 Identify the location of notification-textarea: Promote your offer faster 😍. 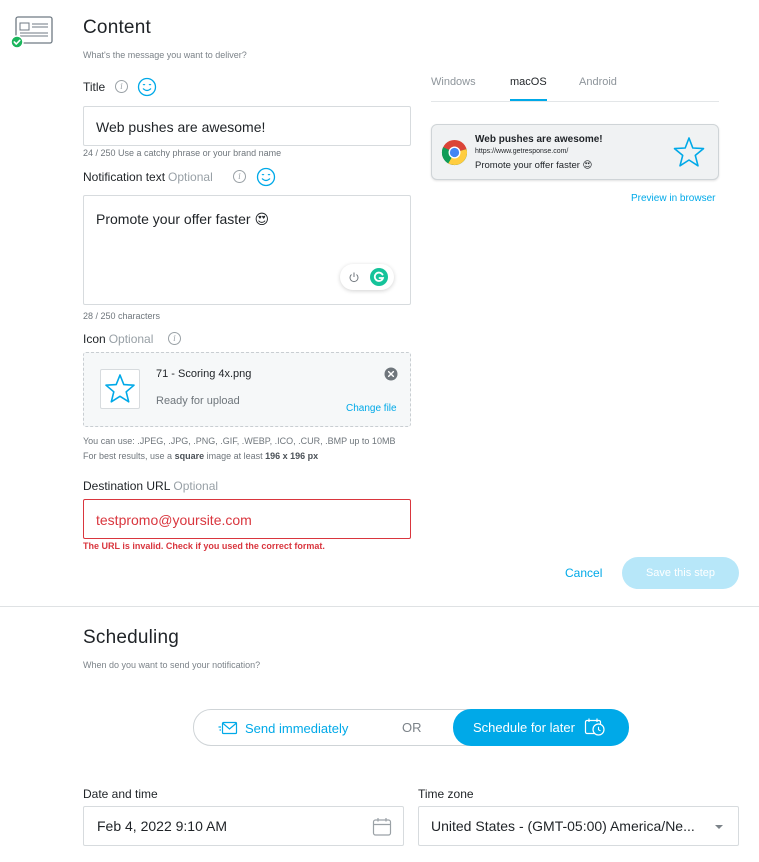
(247, 250).